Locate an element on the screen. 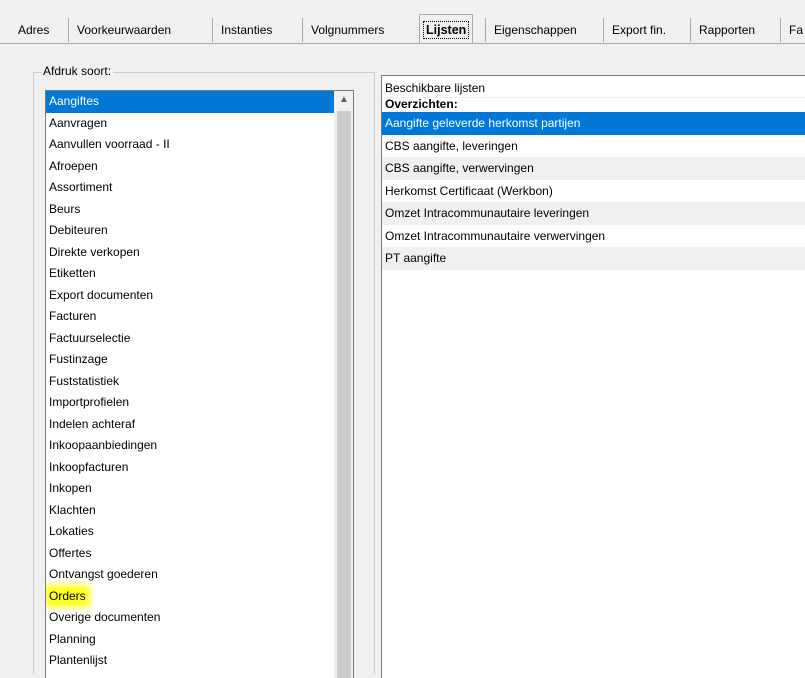 Image resolution: width=805 pixels, height=678 pixels. available-list-item: CBS aangifte, verwervingen is located at coordinates (593, 168).